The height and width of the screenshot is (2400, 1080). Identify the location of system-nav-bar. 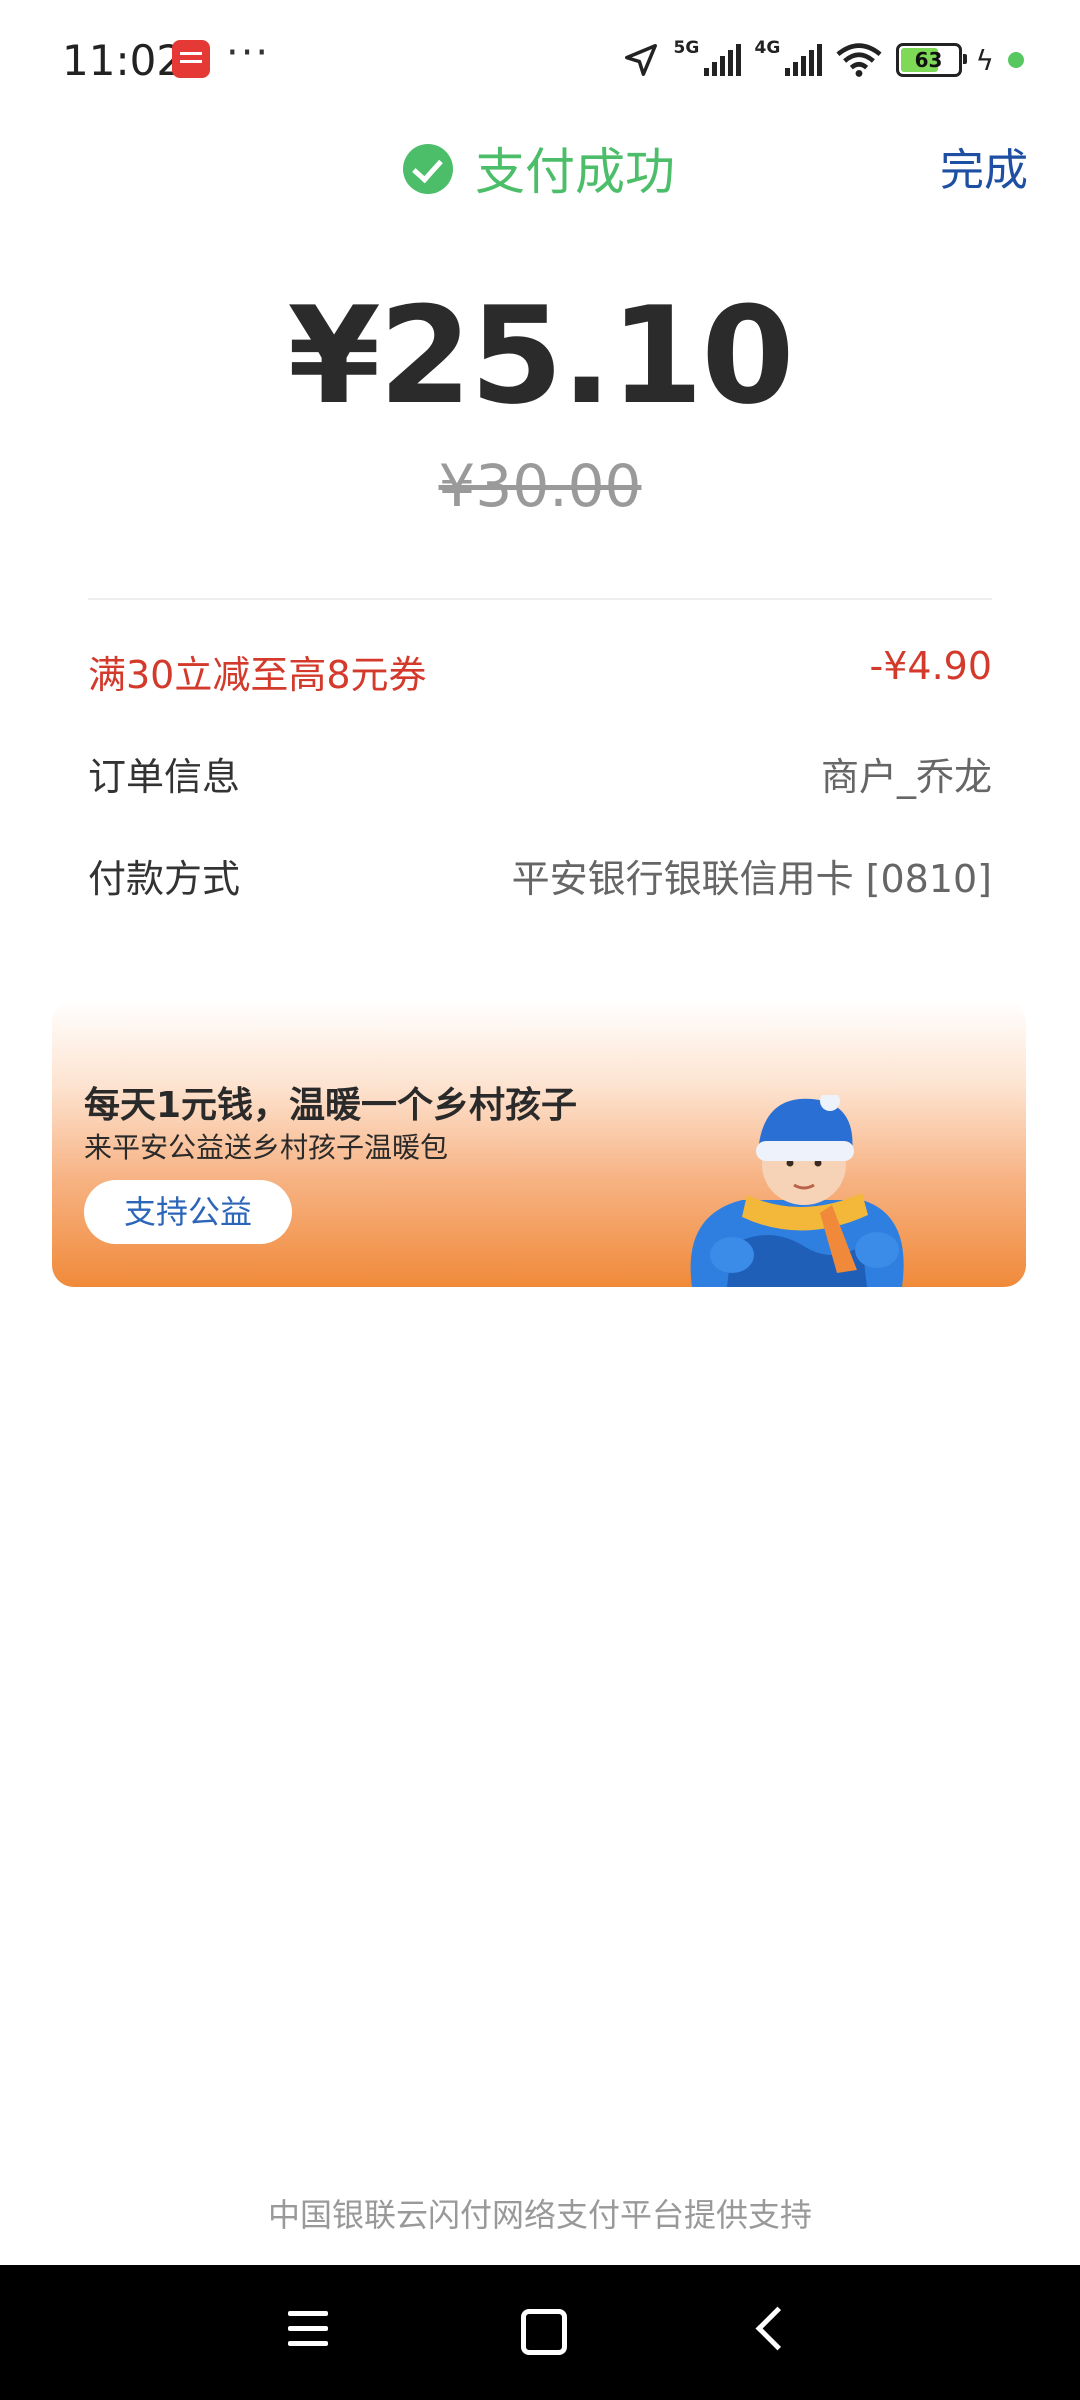
(540, 2332).